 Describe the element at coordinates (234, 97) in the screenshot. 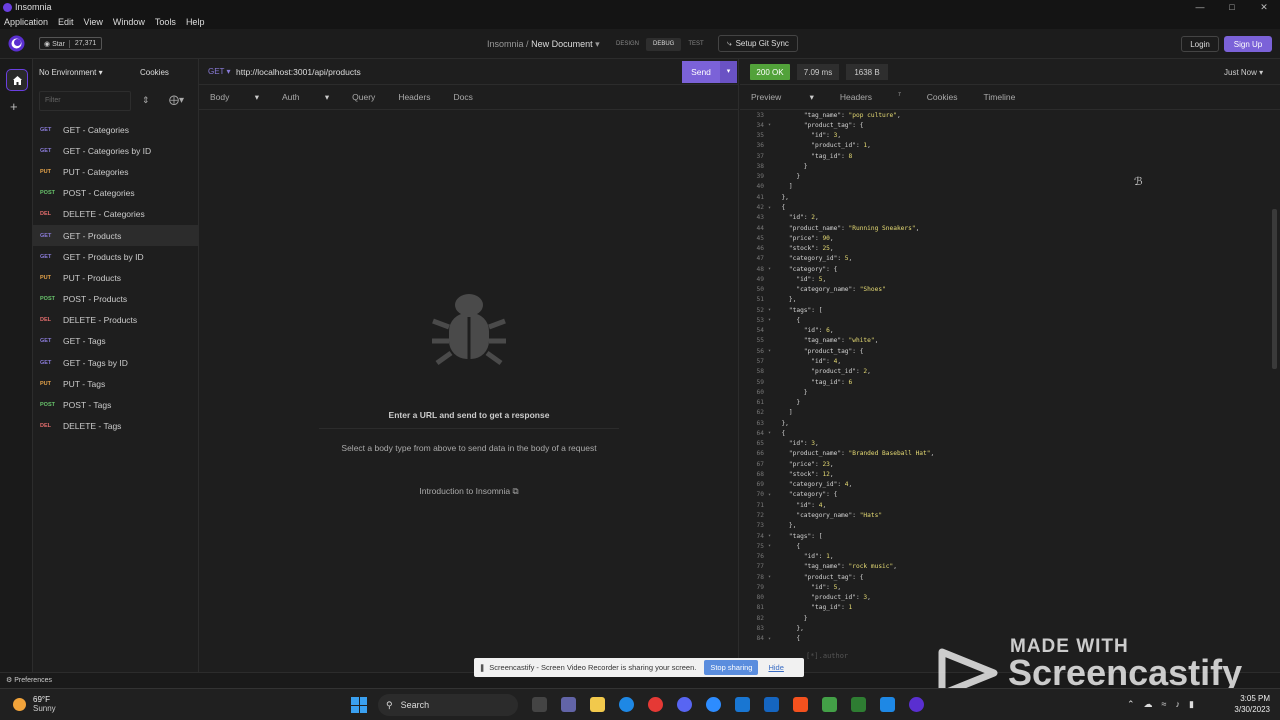

I see `tab-body: Body ▾` at that location.